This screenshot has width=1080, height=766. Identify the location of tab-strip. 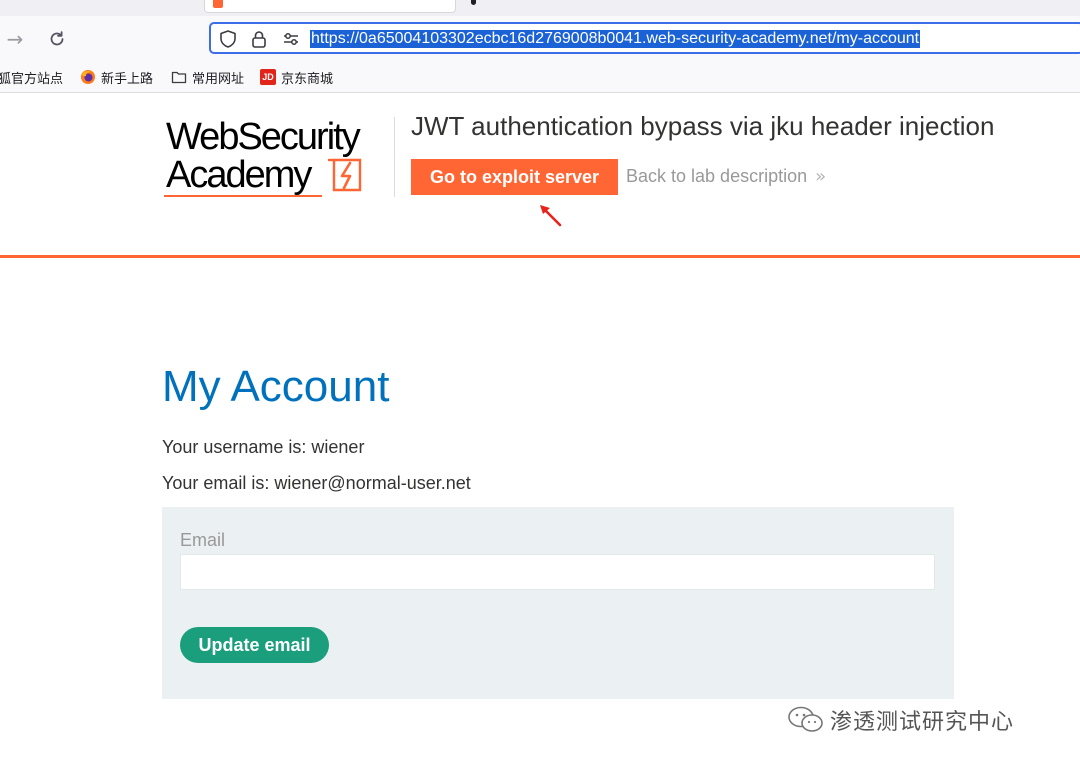
(540, 8).